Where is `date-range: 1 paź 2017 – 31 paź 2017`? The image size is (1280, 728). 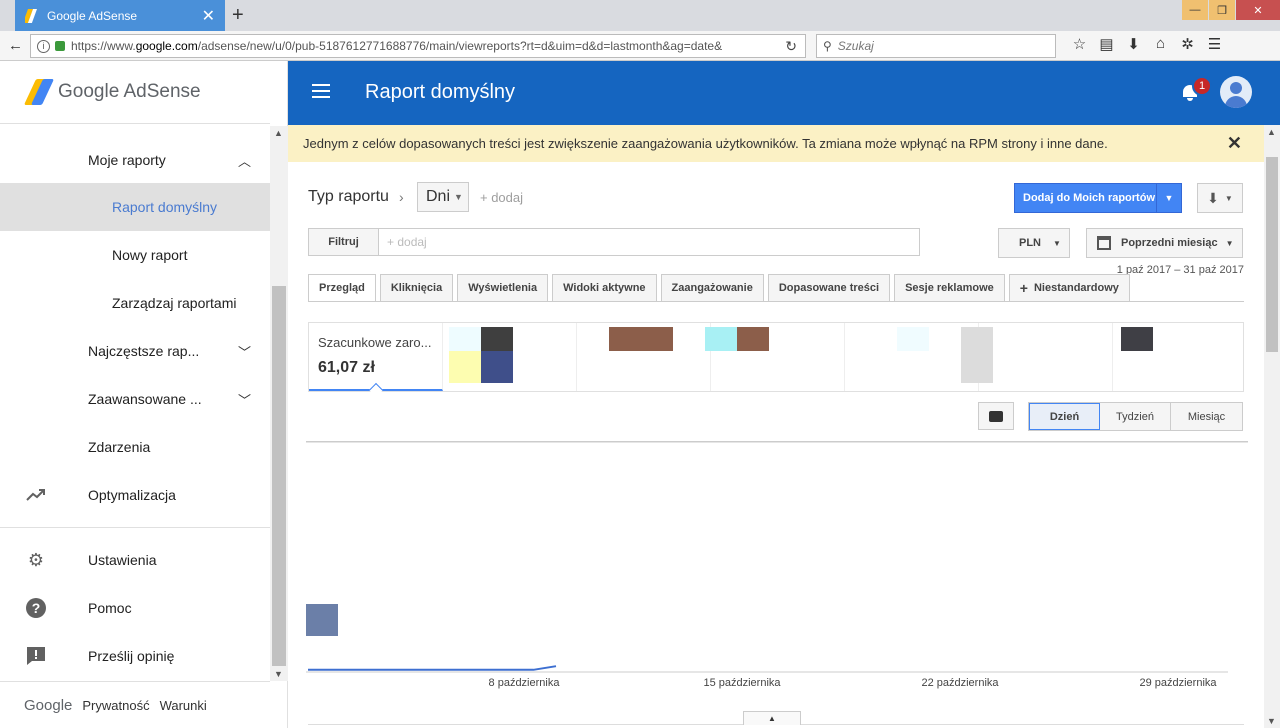 date-range: 1 paź 2017 – 31 paź 2017 is located at coordinates (1180, 270).